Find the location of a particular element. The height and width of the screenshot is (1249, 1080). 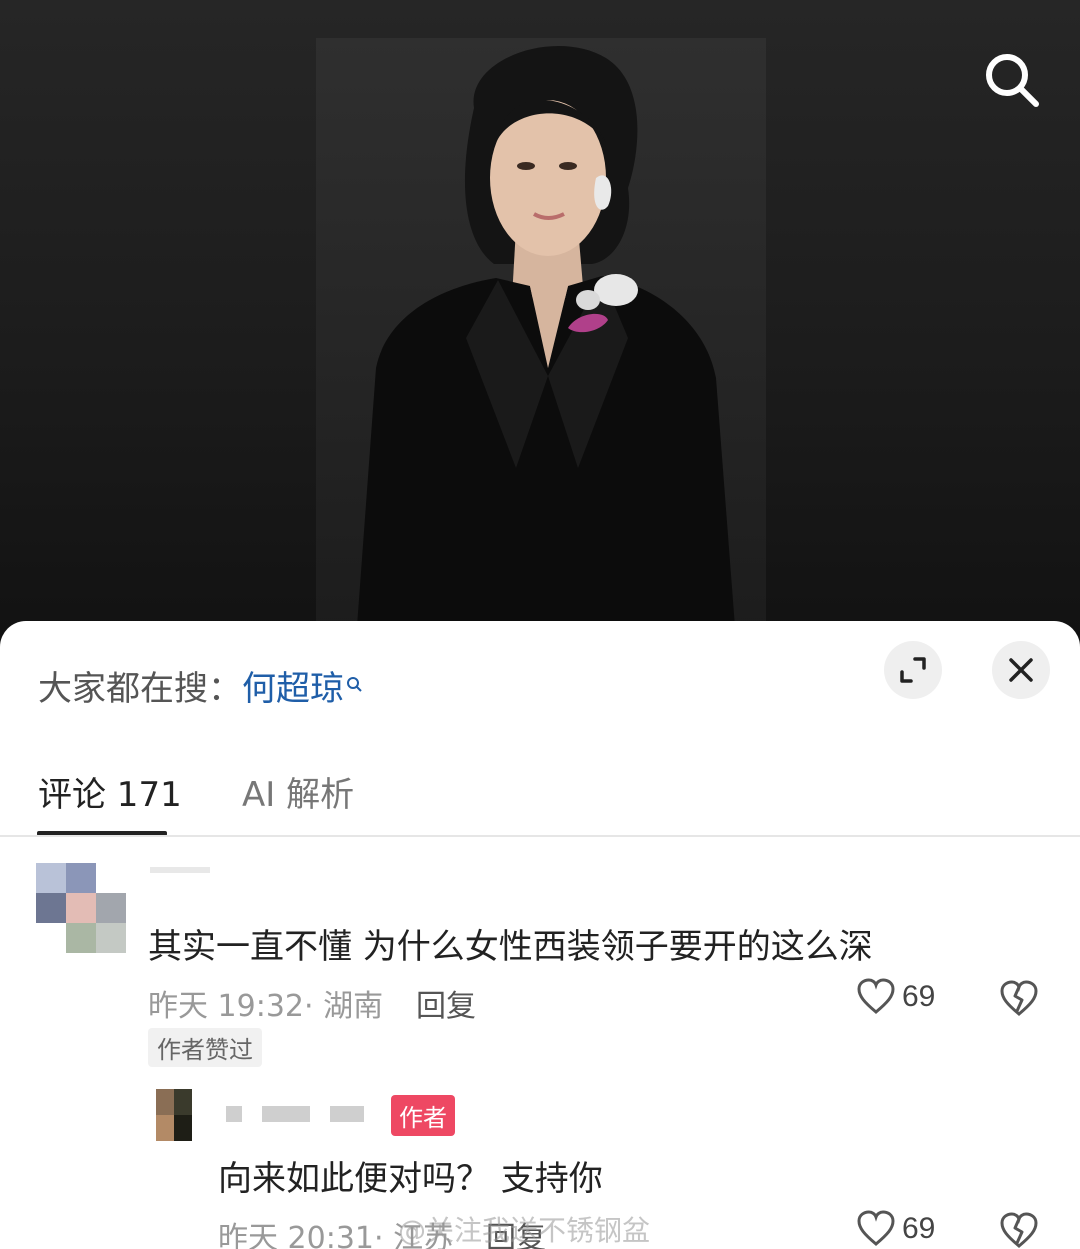

hot-search-prefix: 大家都在搜： is located at coordinates (140, 689).